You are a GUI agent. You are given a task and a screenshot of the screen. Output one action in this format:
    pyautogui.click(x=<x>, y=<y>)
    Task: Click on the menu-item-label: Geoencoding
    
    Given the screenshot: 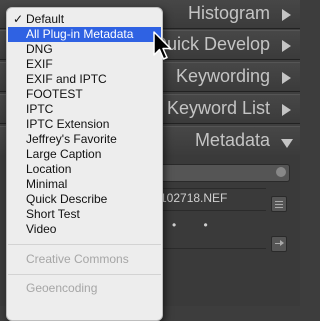 What is the action you would take?
    pyautogui.click(x=62, y=288)
    